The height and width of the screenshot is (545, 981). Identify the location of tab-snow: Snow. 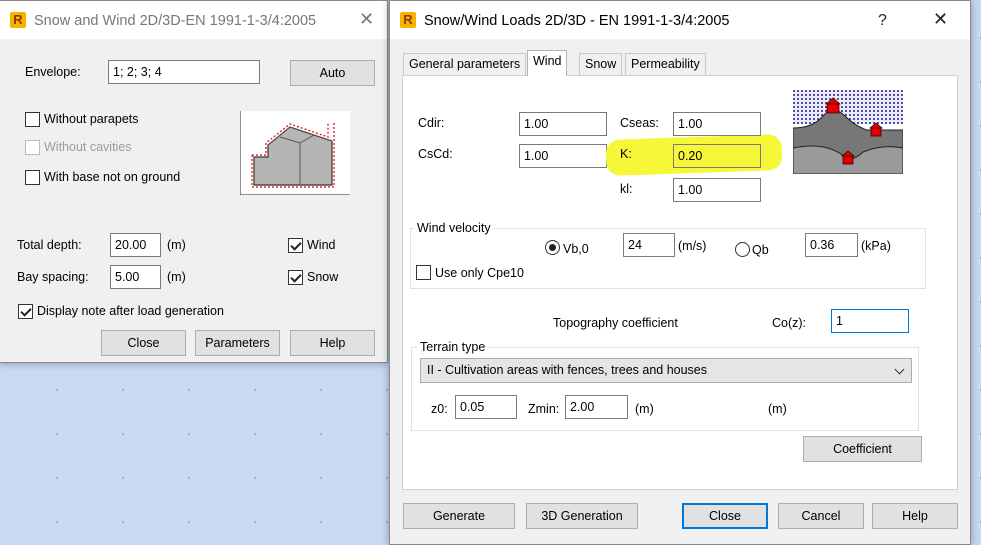
(601, 64).